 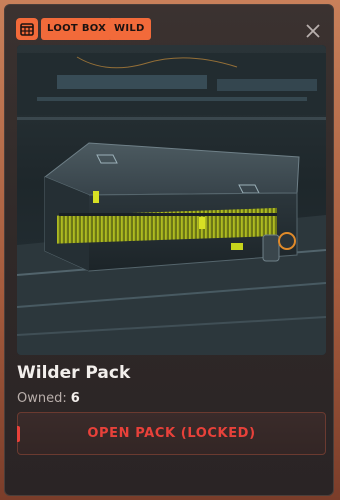 I want to click on close-button, so click(x=313, y=31).